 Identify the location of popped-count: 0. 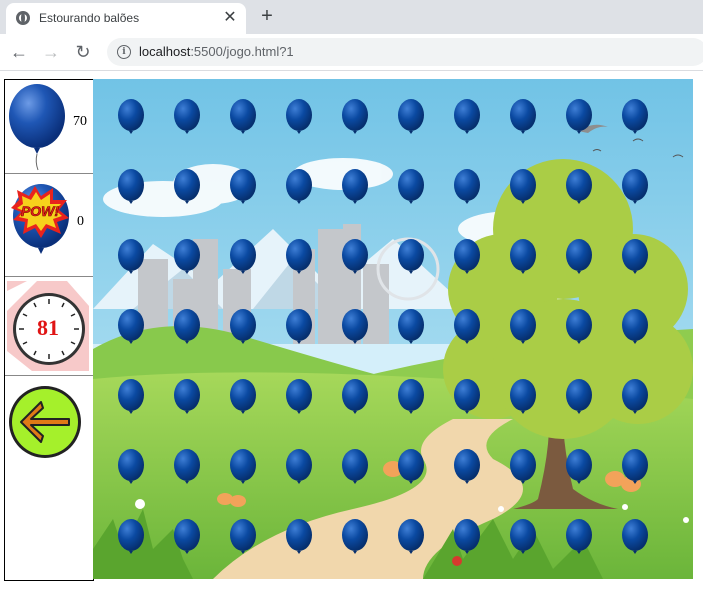
(80, 221).